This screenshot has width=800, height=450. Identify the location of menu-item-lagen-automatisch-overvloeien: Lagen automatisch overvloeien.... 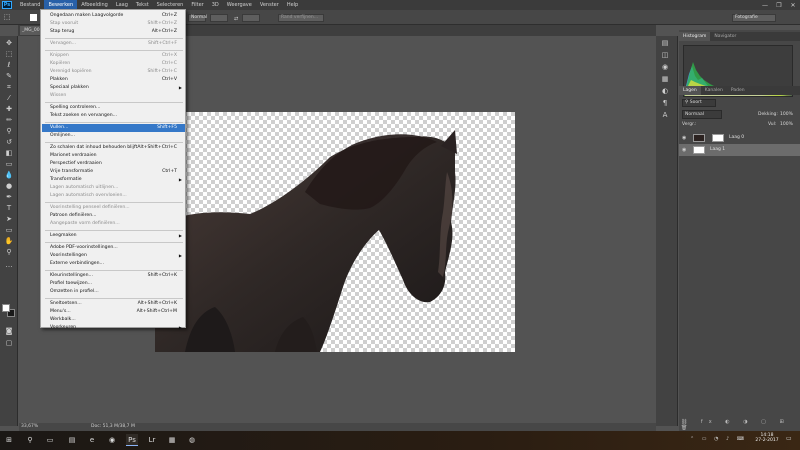
(113, 196).